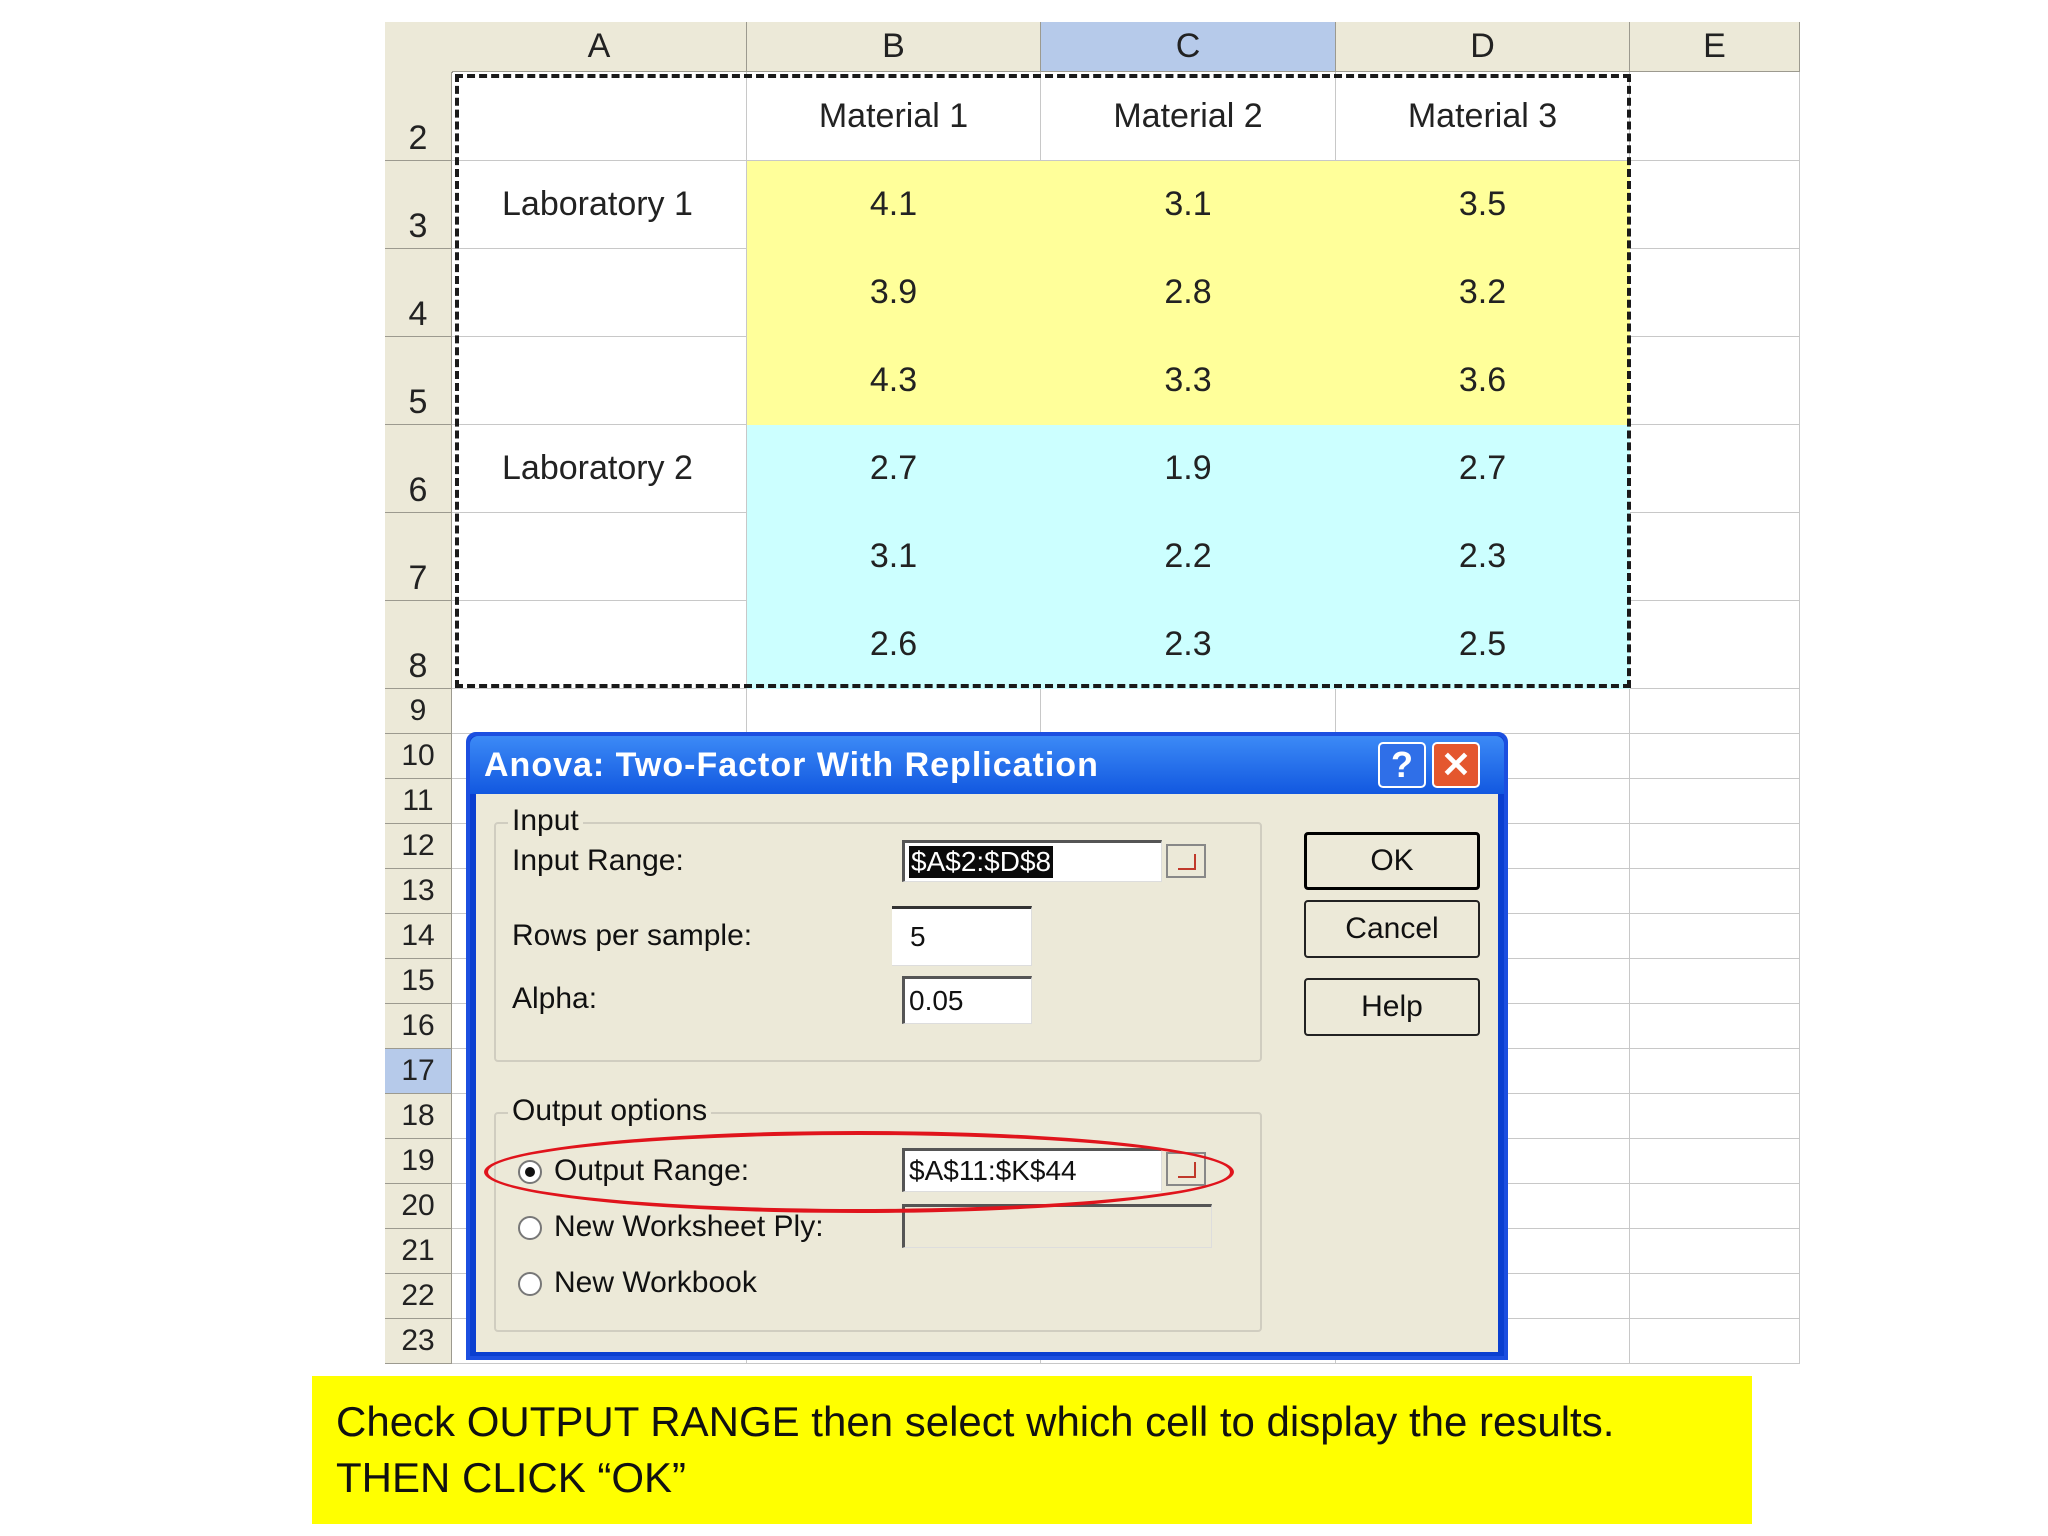  I want to click on row-header-18: 18, so click(418, 1116).